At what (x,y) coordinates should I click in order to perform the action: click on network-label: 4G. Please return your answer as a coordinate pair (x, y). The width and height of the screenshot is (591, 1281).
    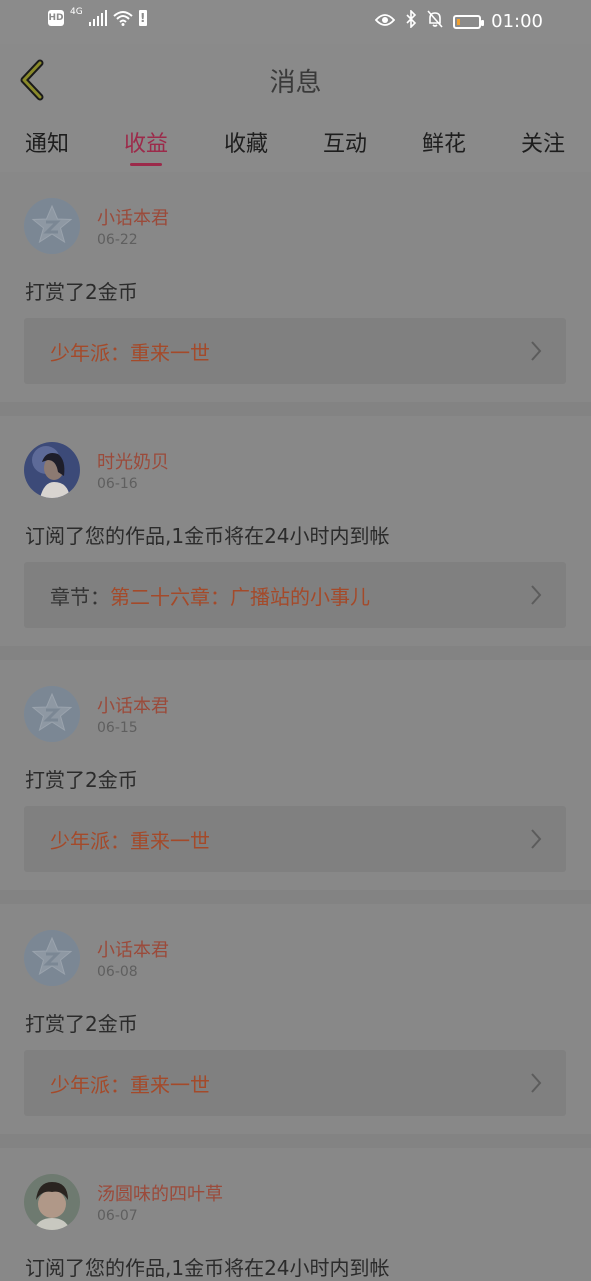
    Looking at the image, I should click on (76, 11).